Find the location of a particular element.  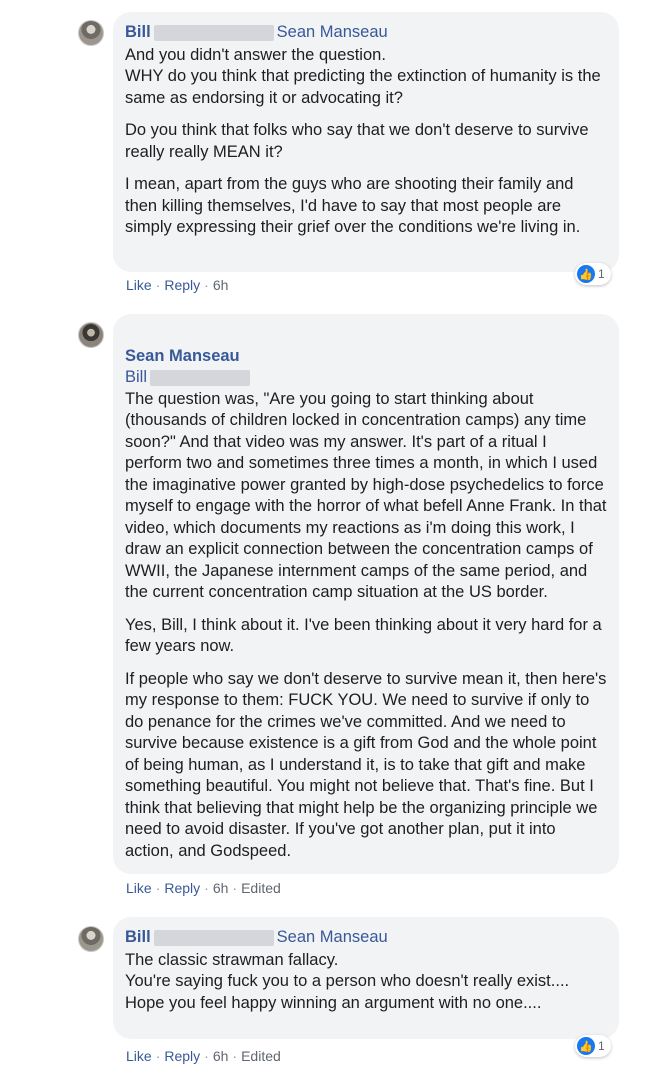

reply-tag: Bill is located at coordinates (136, 377).